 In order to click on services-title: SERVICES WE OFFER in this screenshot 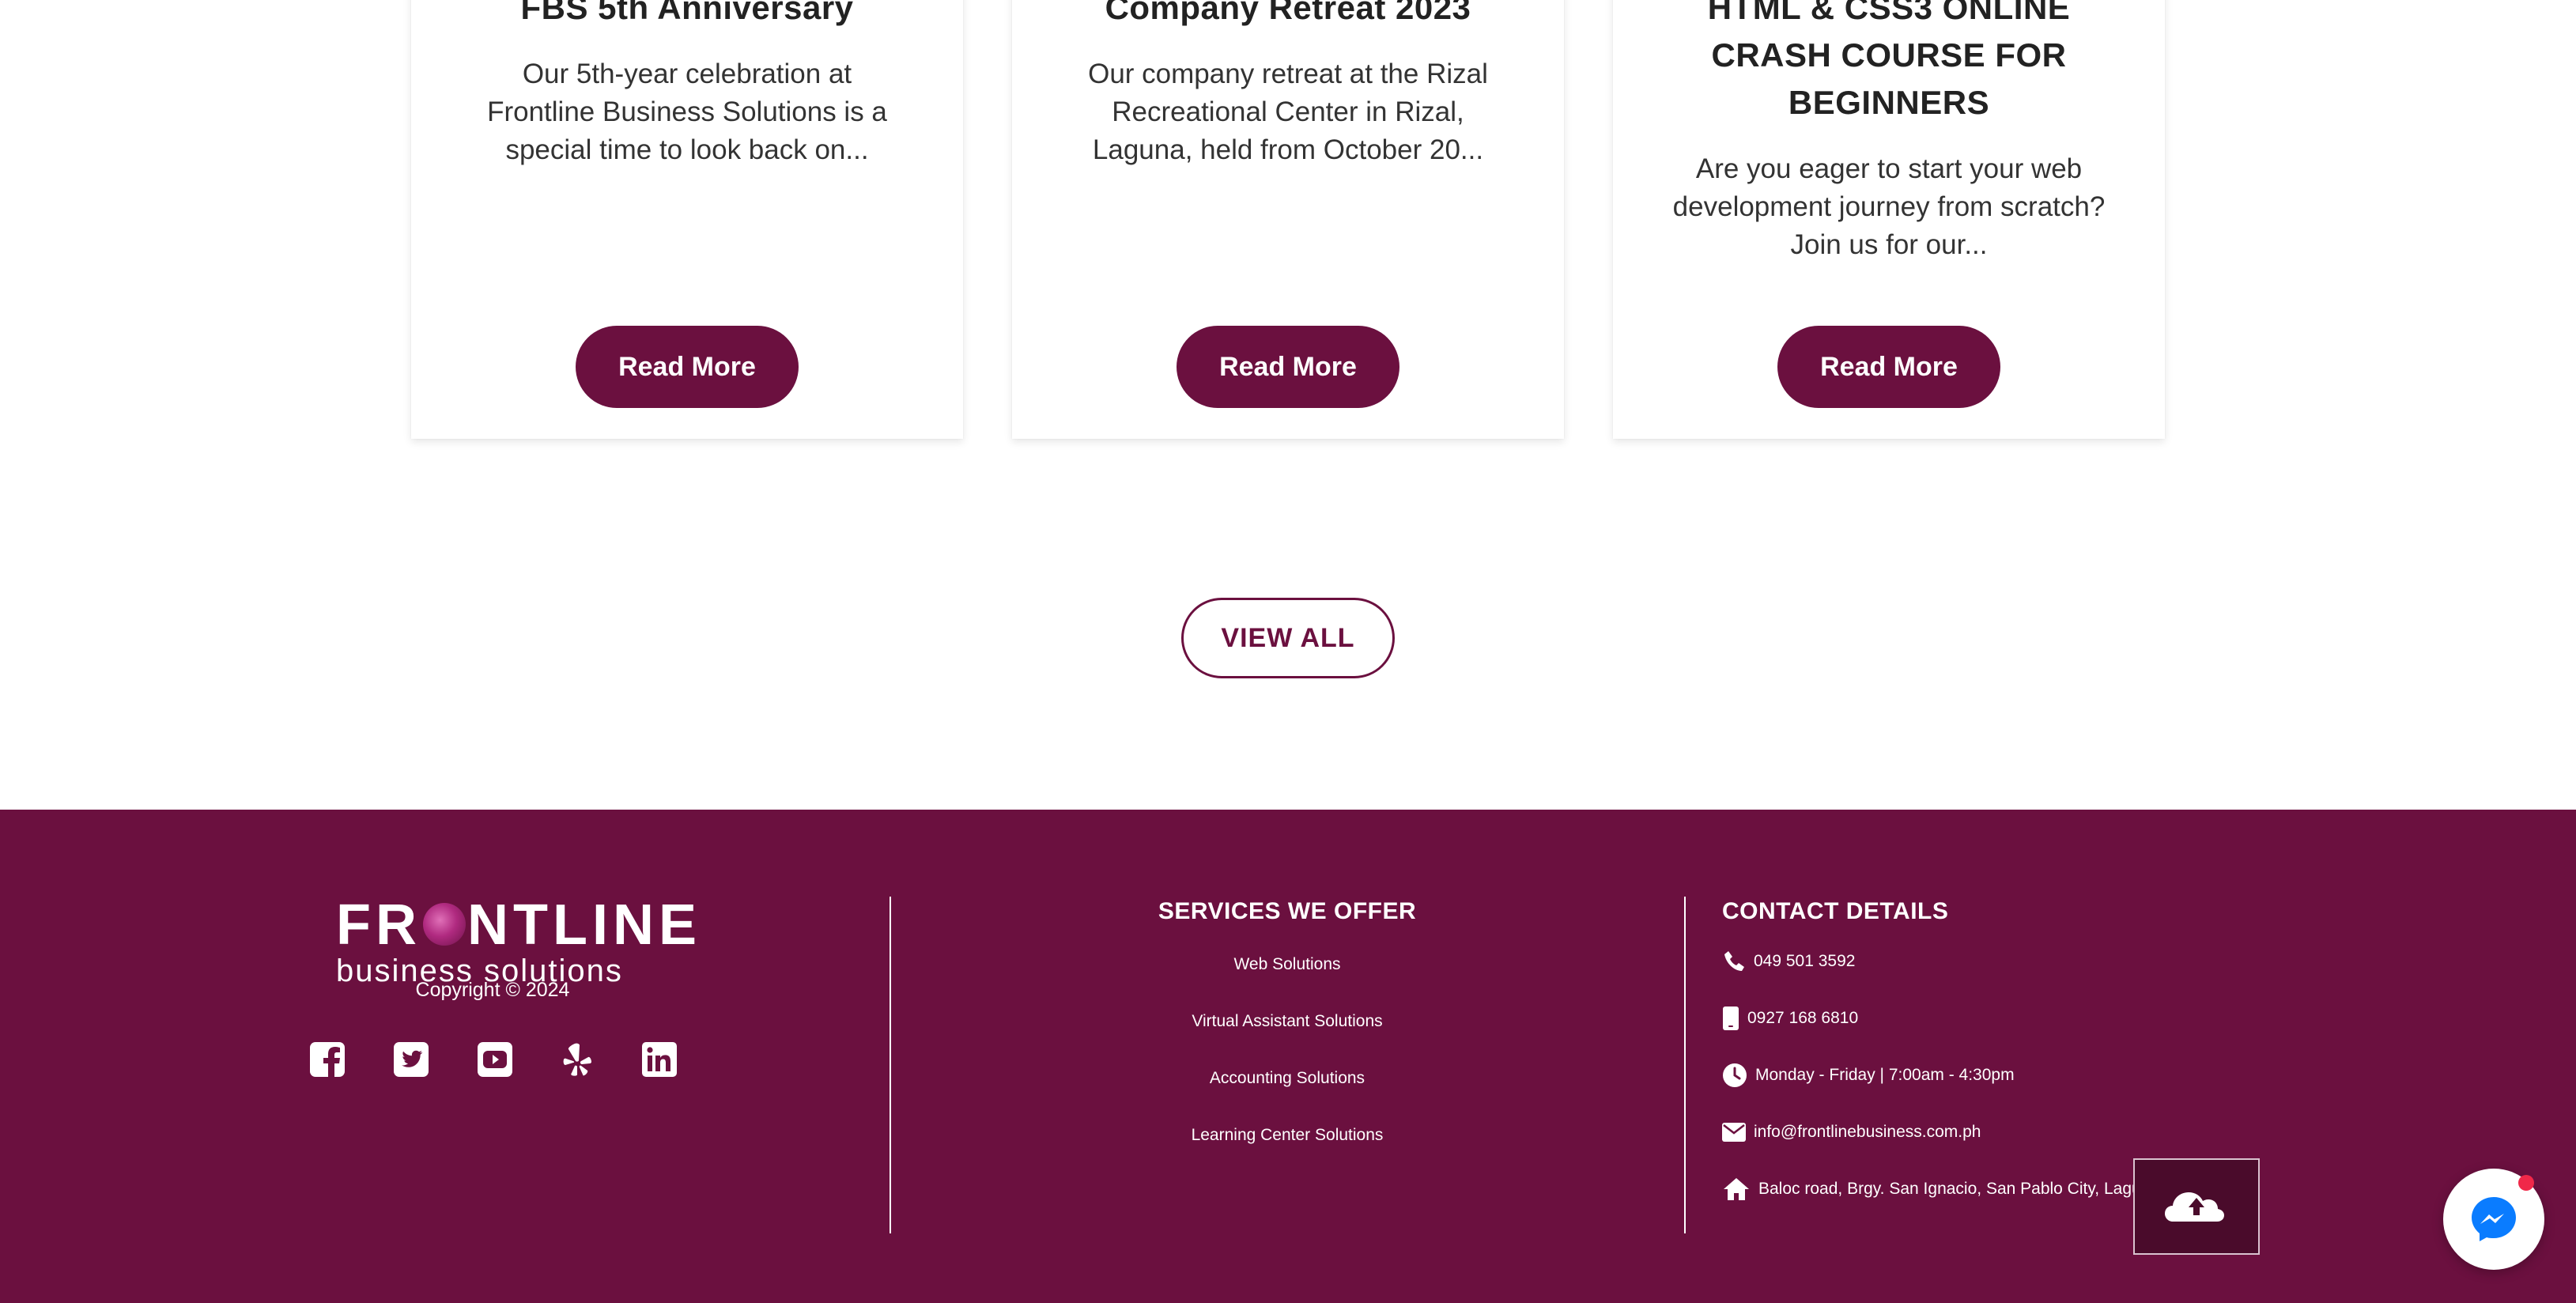, I will do `click(1287, 911)`.